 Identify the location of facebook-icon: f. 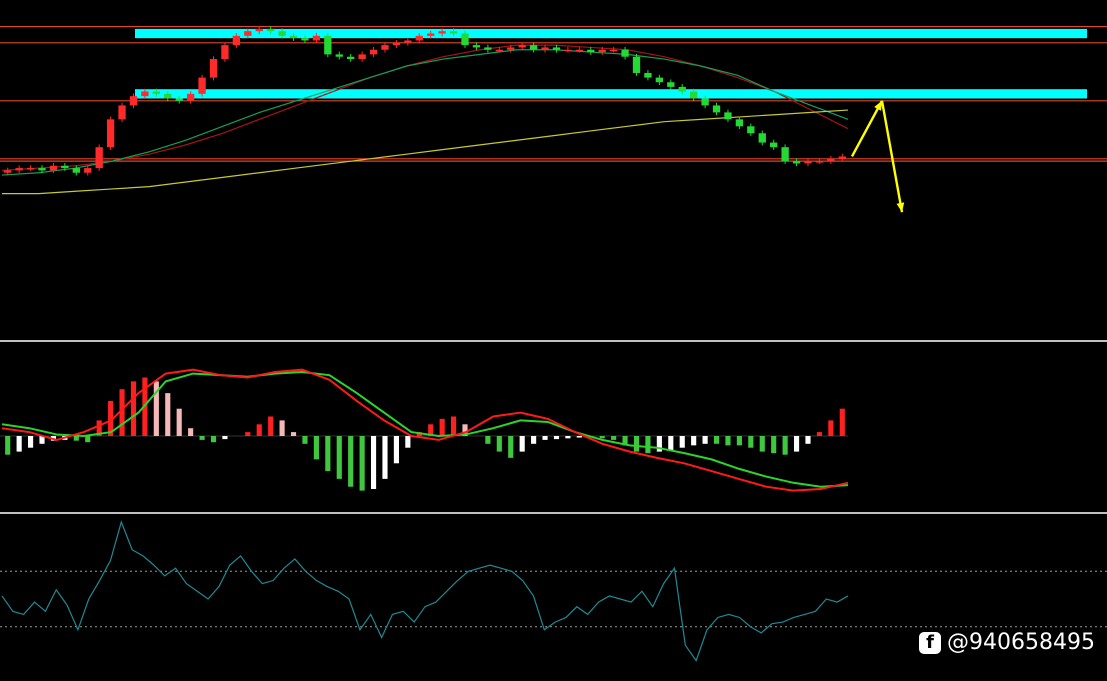
(930, 642).